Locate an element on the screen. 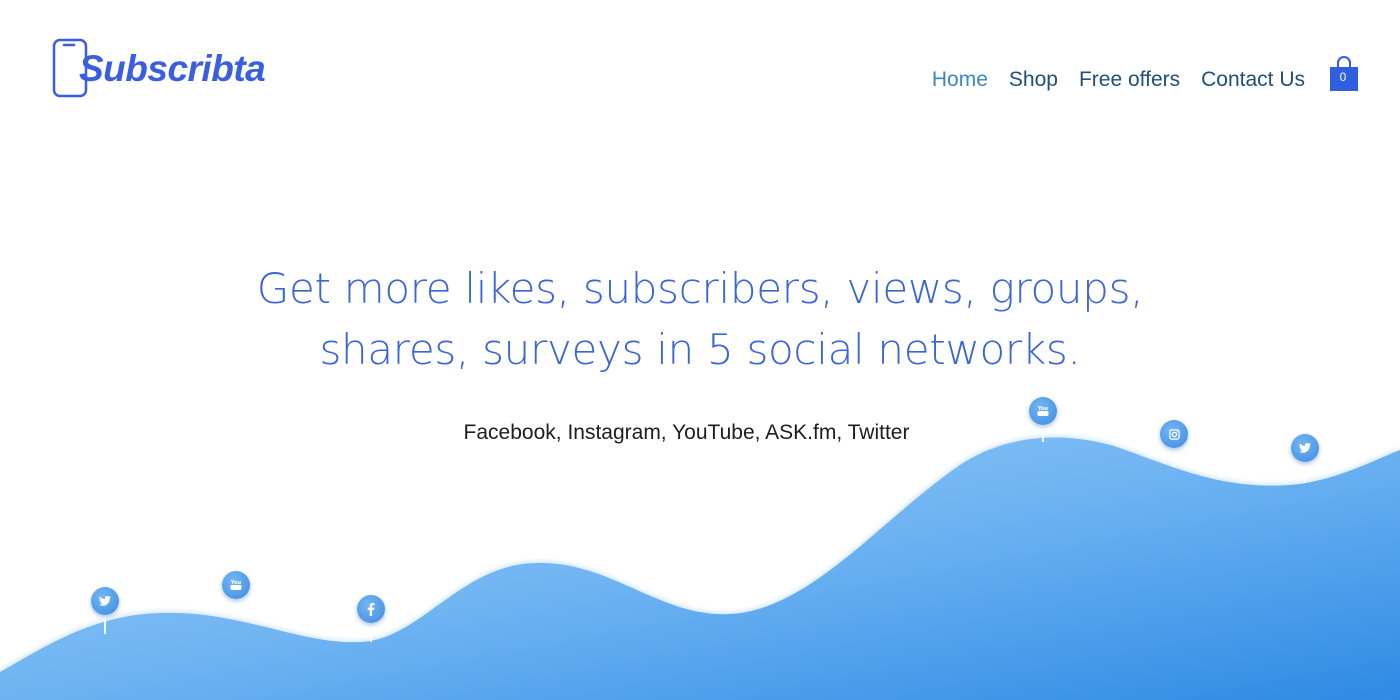 The image size is (1400, 700). social-marker-twitter is located at coordinates (105, 601).